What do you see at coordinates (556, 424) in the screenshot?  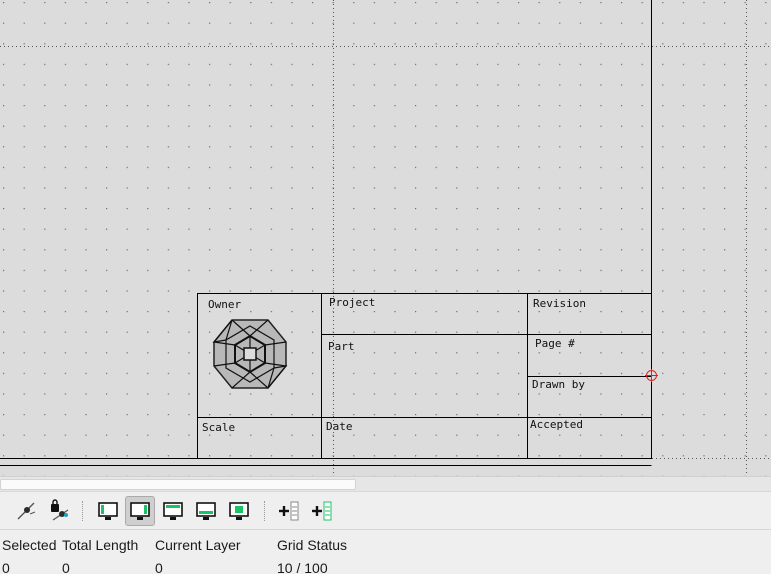 I see `accepted-label: Accepted` at bounding box center [556, 424].